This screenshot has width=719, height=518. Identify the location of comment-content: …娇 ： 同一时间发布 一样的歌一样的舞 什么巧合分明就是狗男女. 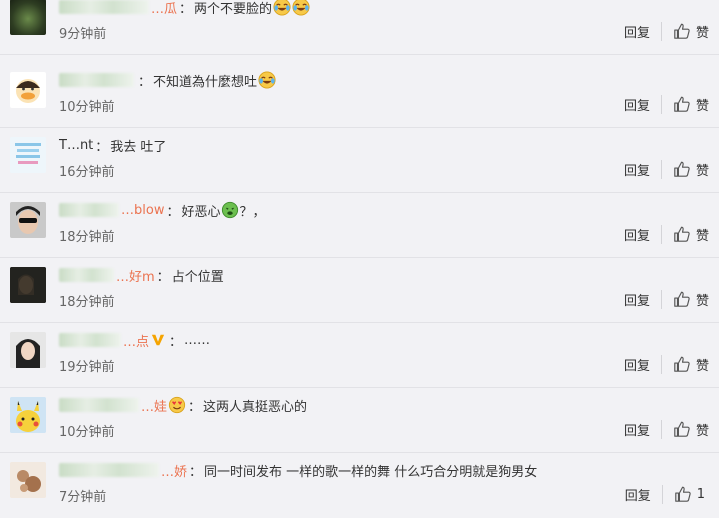
(298, 470).